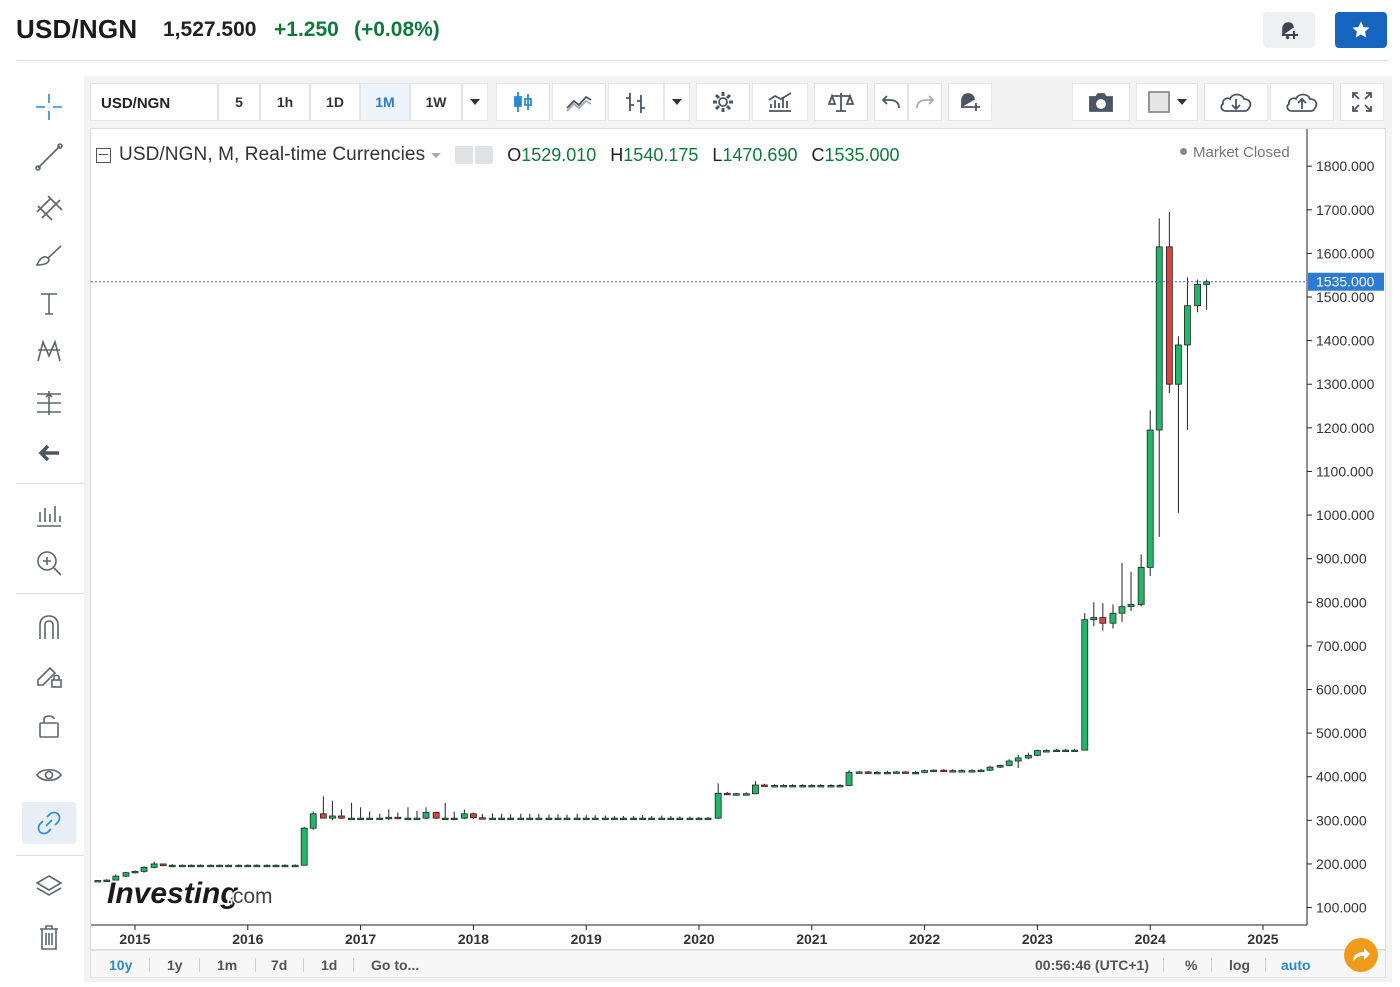 This screenshot has height=987, width=1400. Describe the element at coordinates (49, 887) in the screenshot. I see `layers-button` at that location.